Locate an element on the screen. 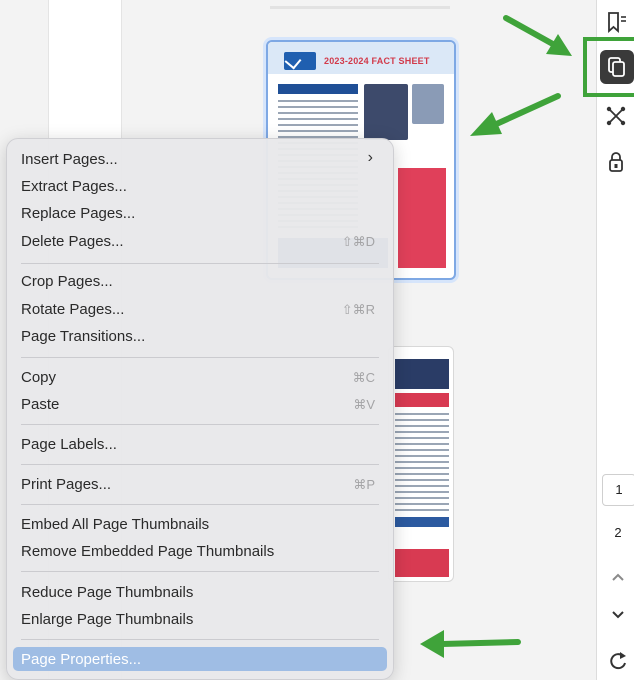  thumbnail-red-panel is located at coordinates (422, 218).